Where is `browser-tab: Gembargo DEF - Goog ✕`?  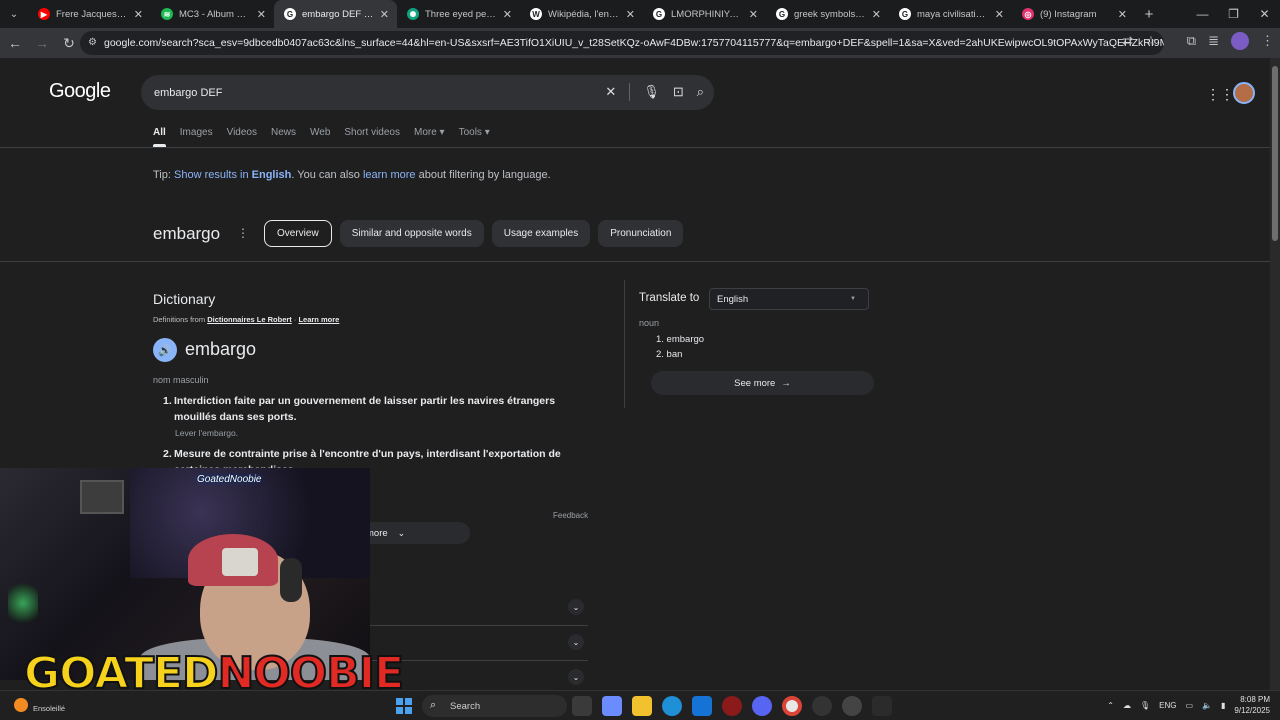 browser-tab: Gembargo DEF - Goog ✕ is located at coordinates (335, 14).